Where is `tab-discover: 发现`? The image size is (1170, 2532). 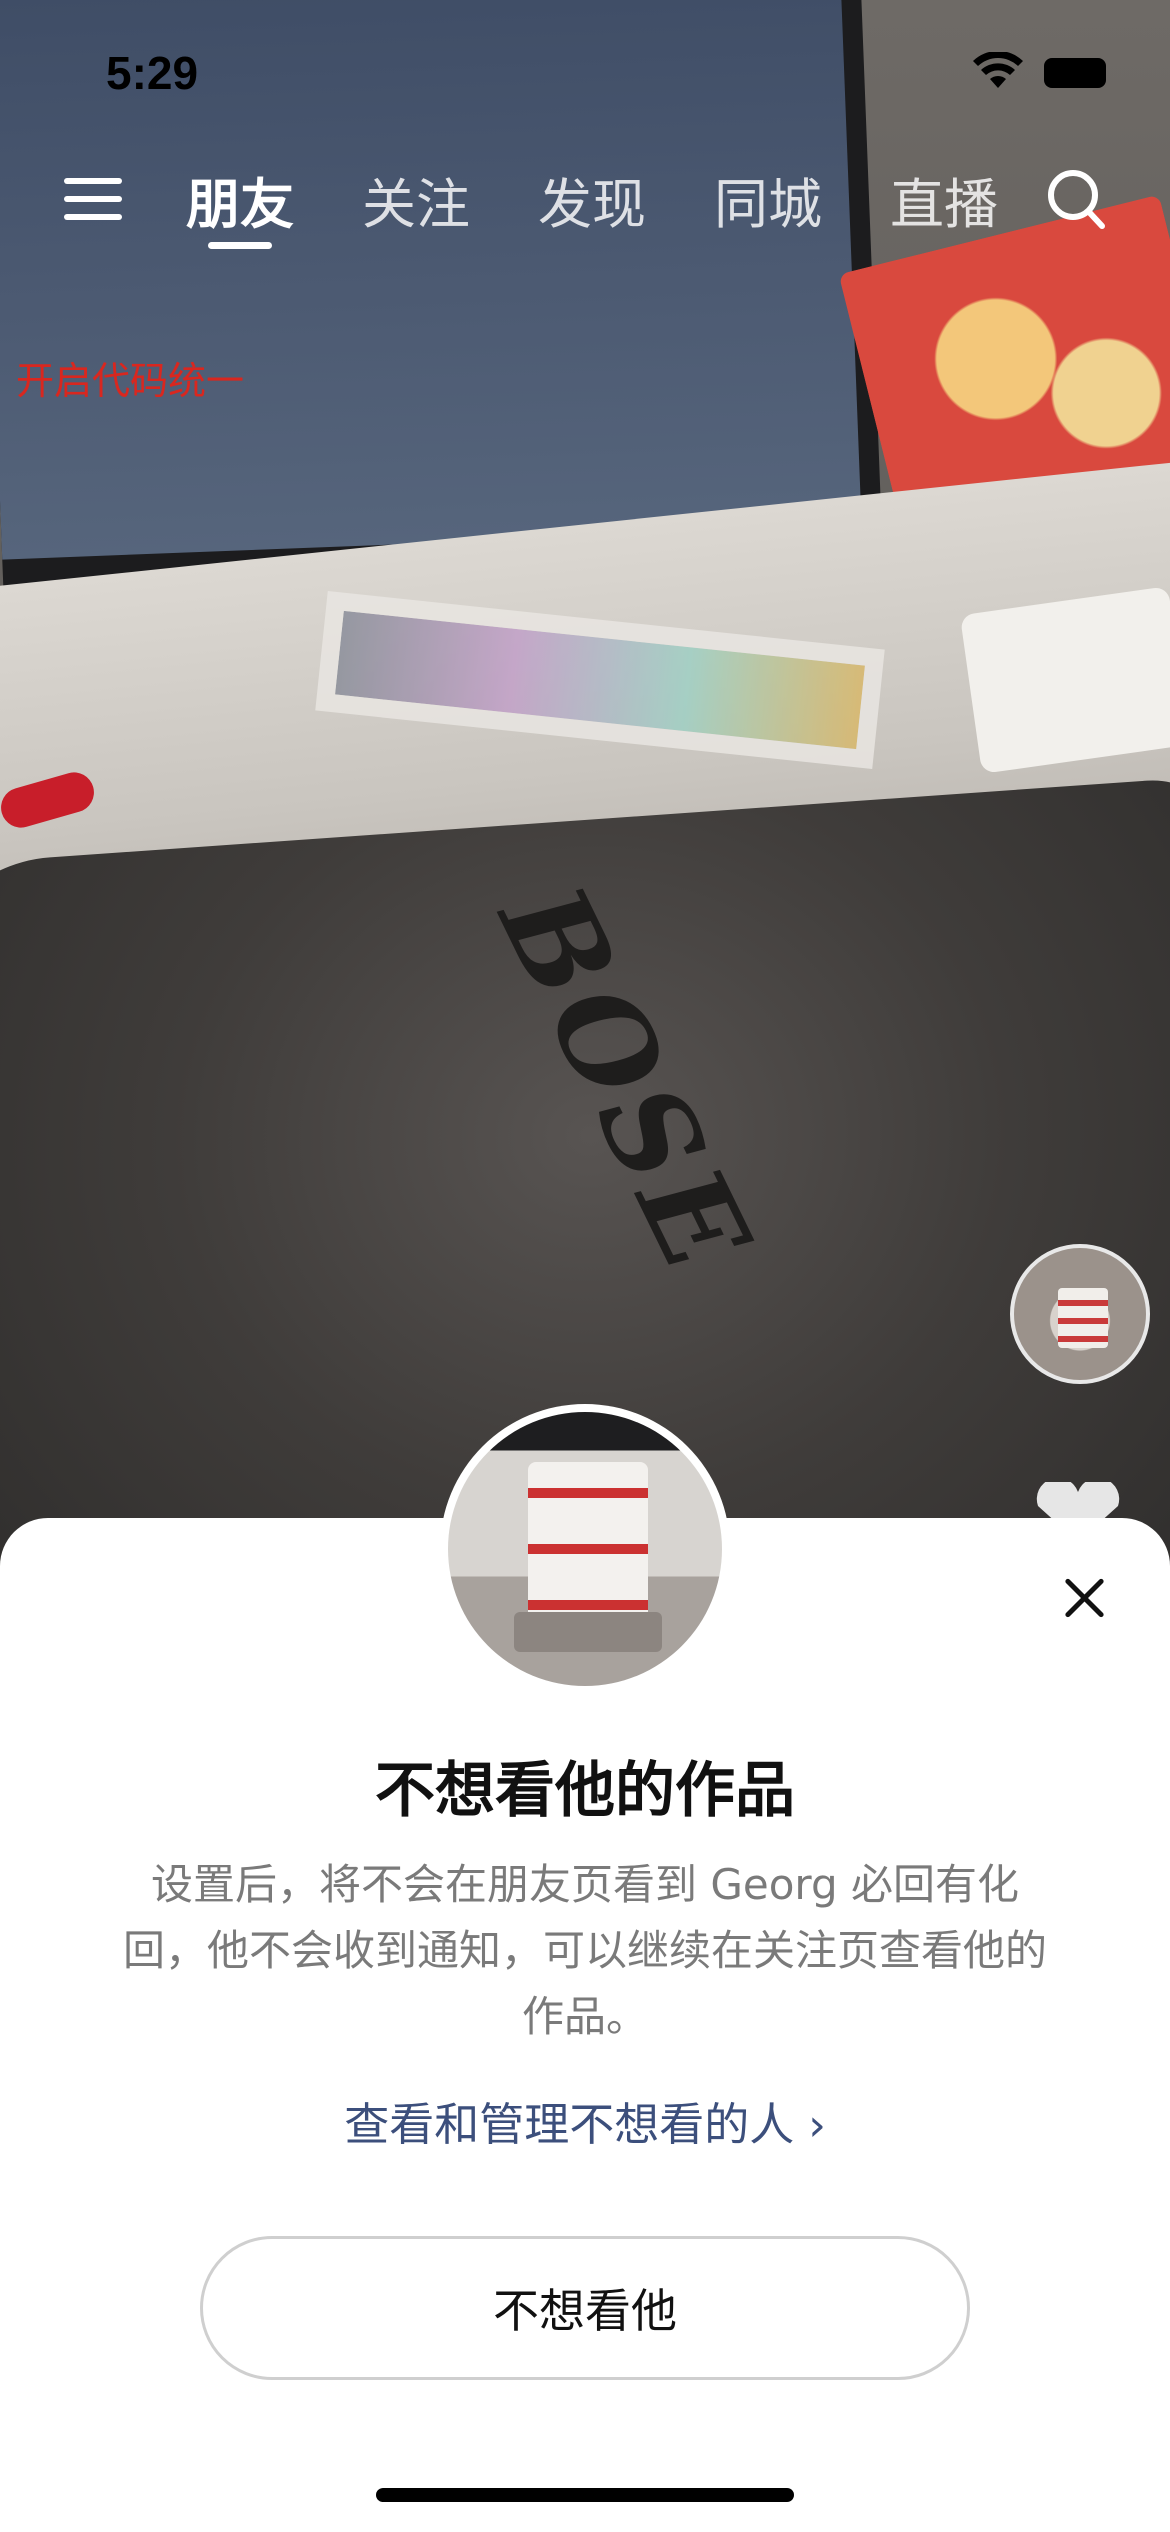
tab-discover: 发现 is located at coordinates (592, 199).